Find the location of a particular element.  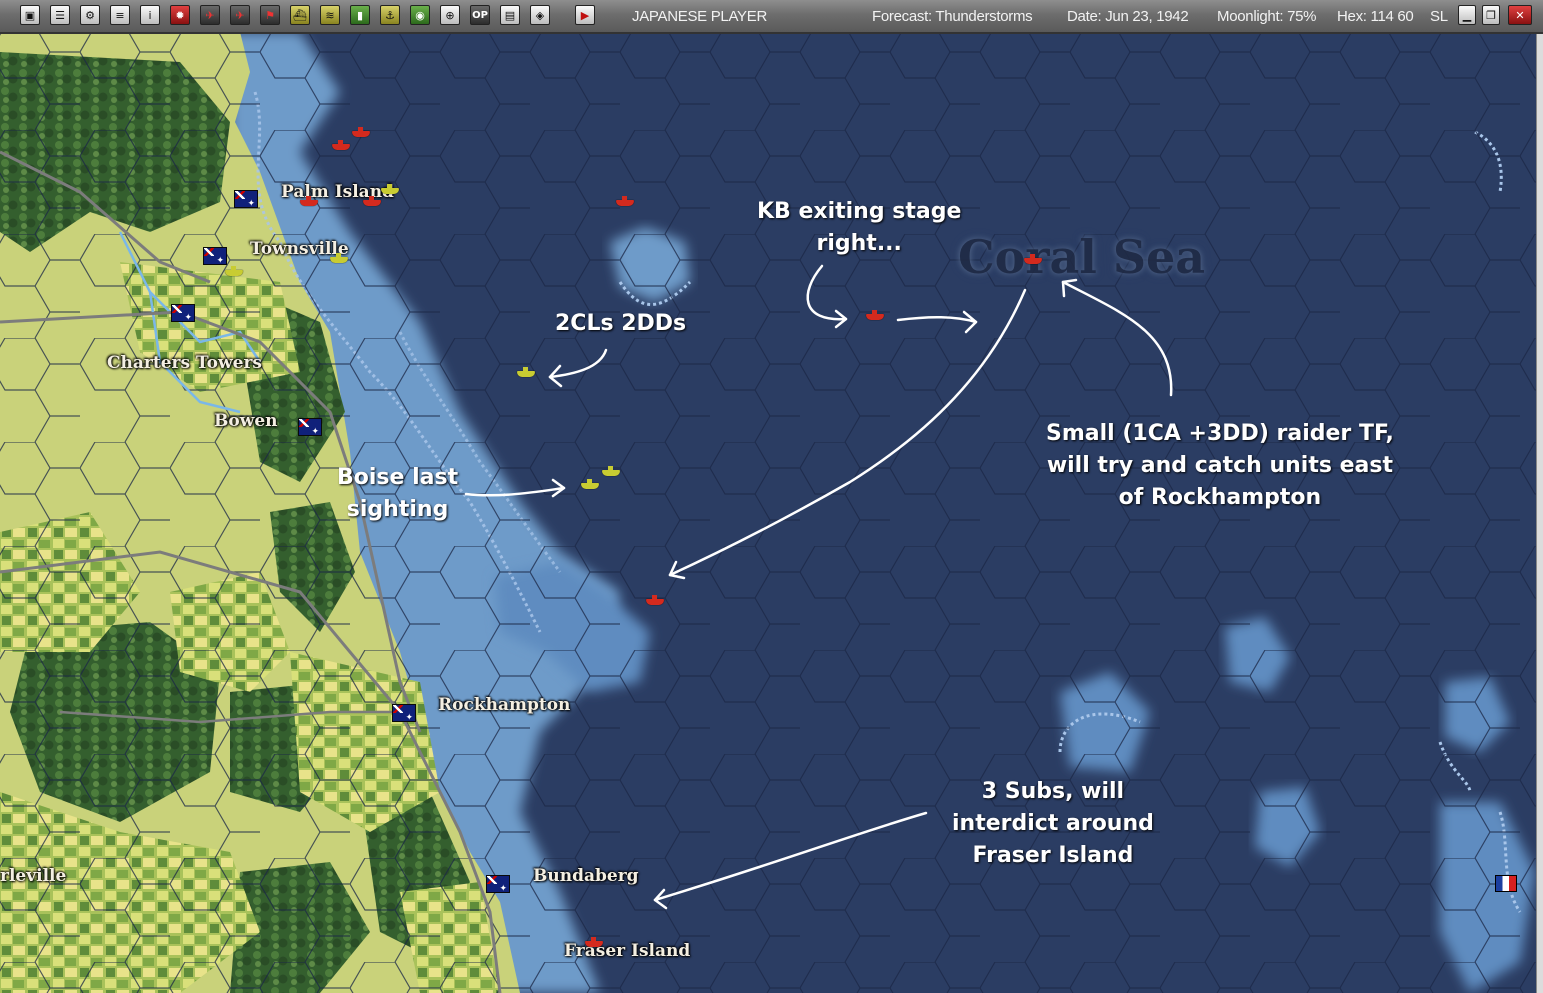

save-icon: ▣ is located at coordinates (30, 15).